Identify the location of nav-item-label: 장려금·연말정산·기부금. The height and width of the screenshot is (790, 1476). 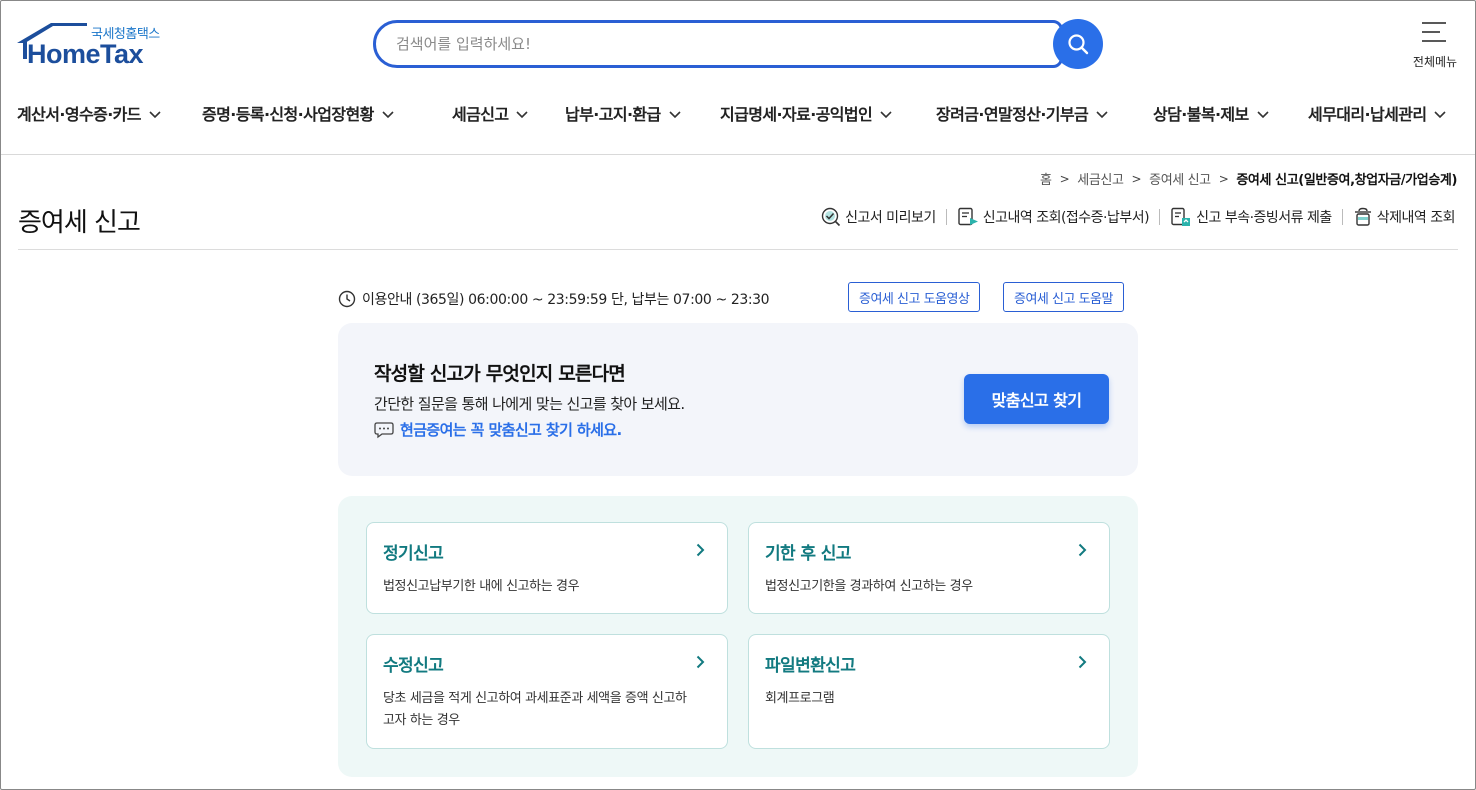
(1012, 114).